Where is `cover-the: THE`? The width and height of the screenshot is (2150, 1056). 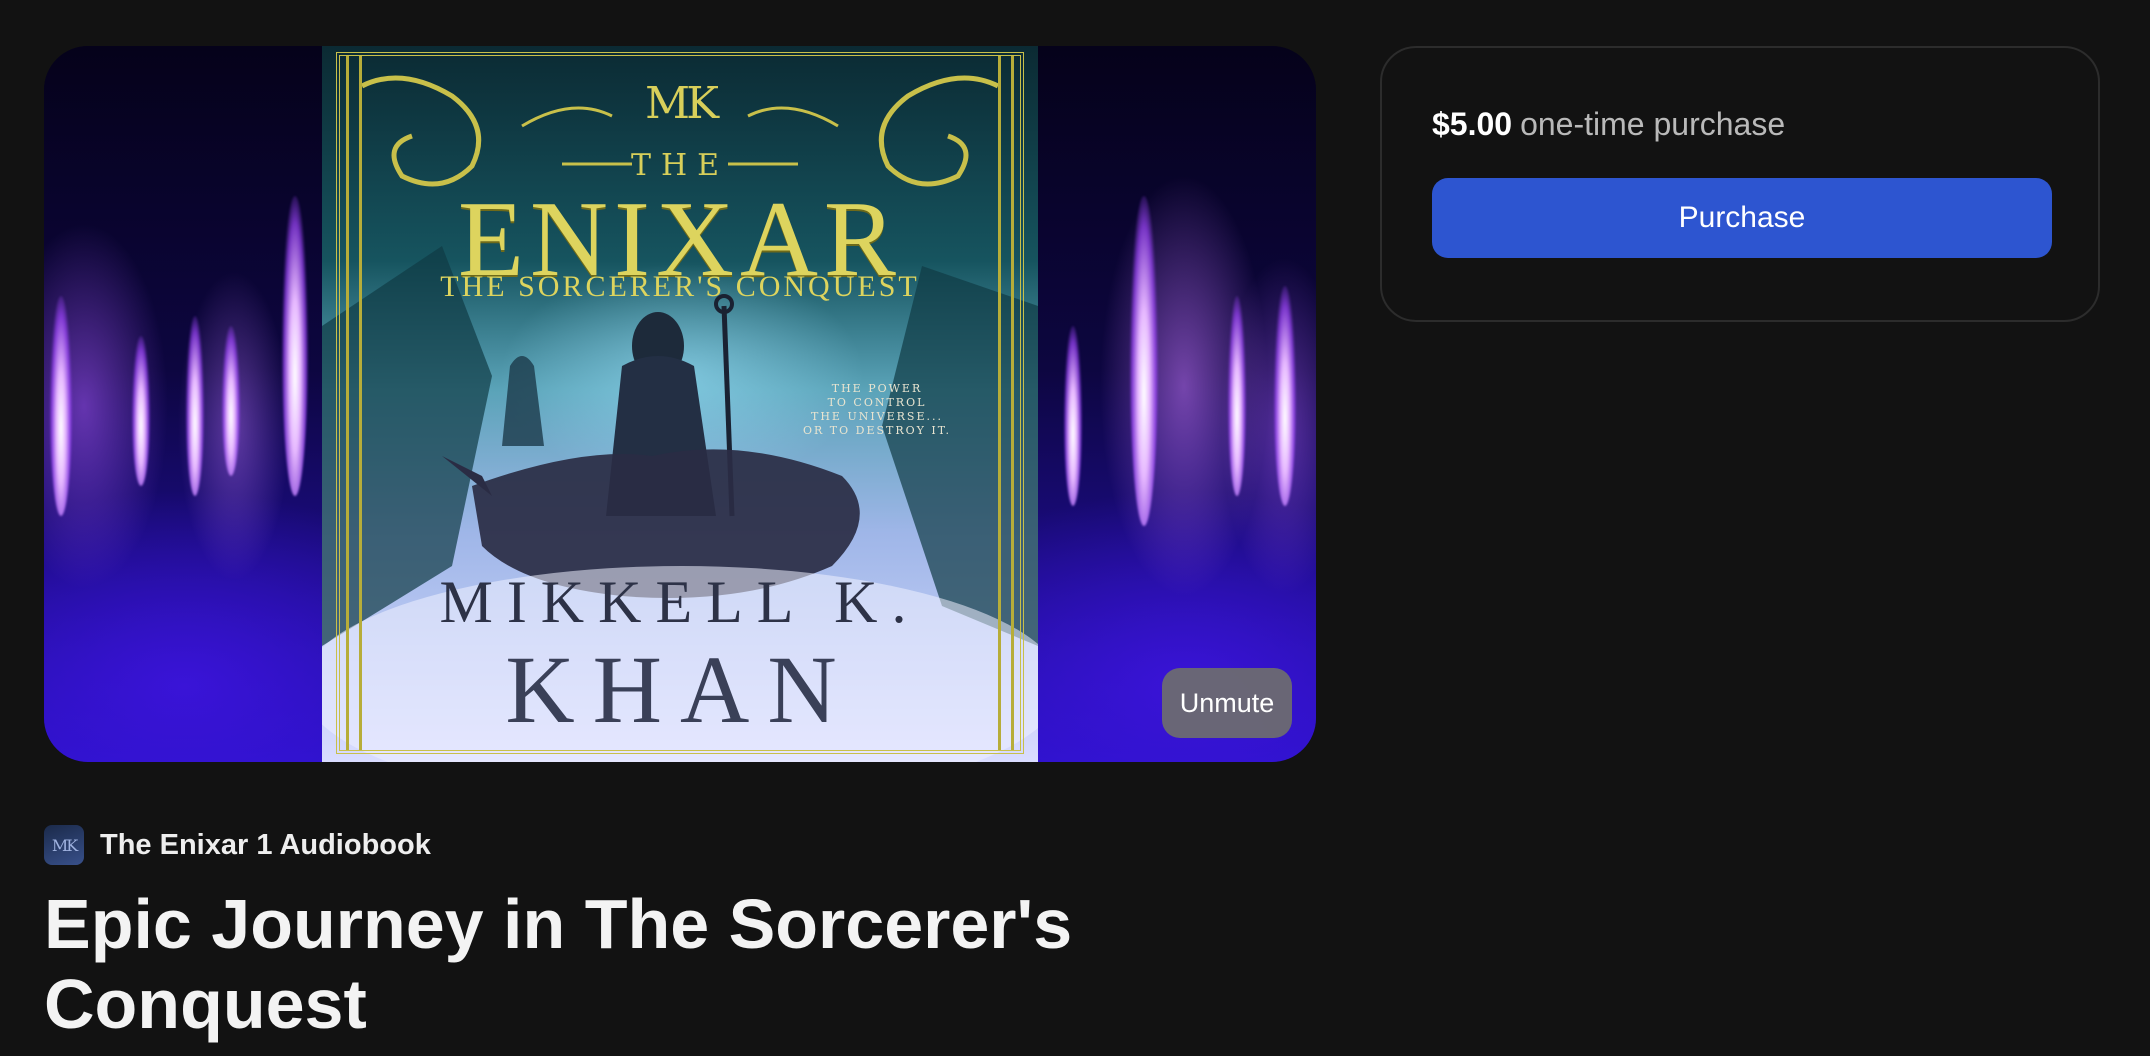
cover-the: THE is located at coordinates (680, 165).